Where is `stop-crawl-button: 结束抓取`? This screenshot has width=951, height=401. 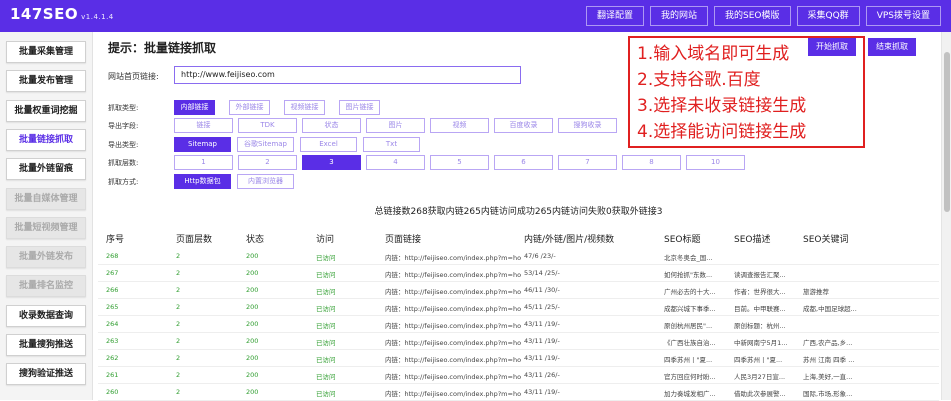 stop-crawl-button: 结束抓取 is located at coordinates (892, 47).